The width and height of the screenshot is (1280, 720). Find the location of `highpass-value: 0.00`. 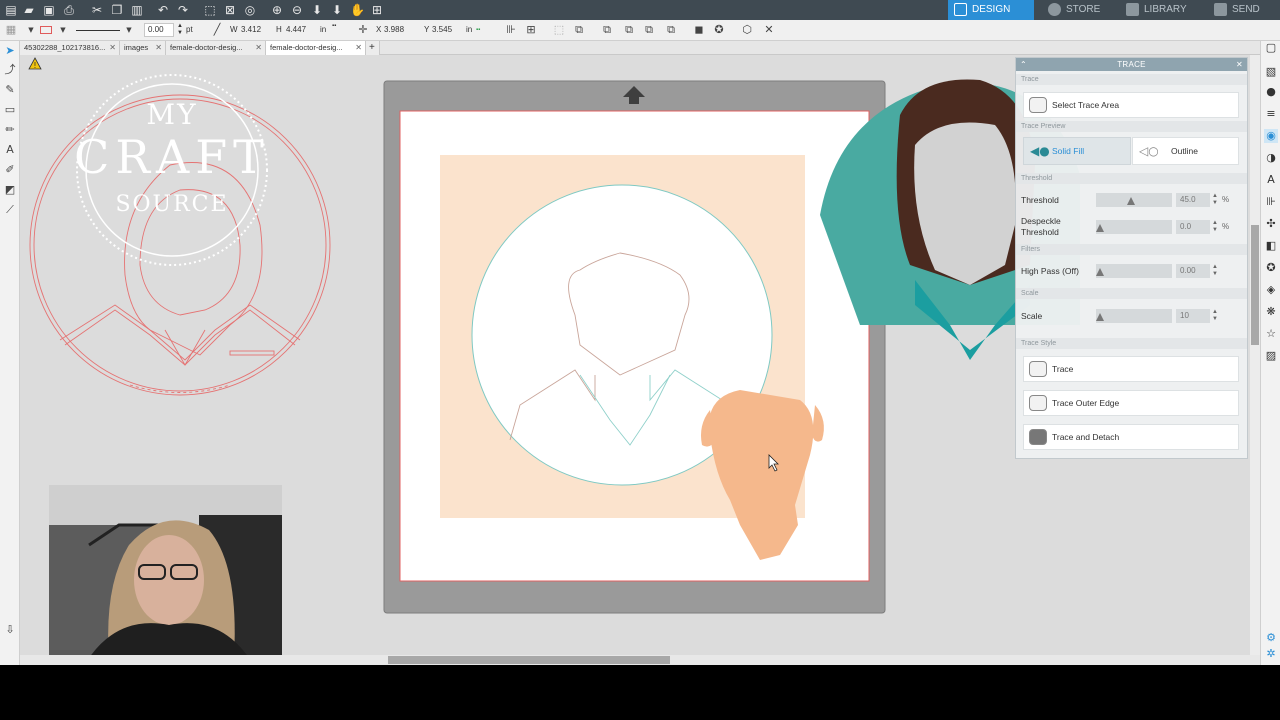

highpass-value: 0.00 is located at coordinates (1193, 271).